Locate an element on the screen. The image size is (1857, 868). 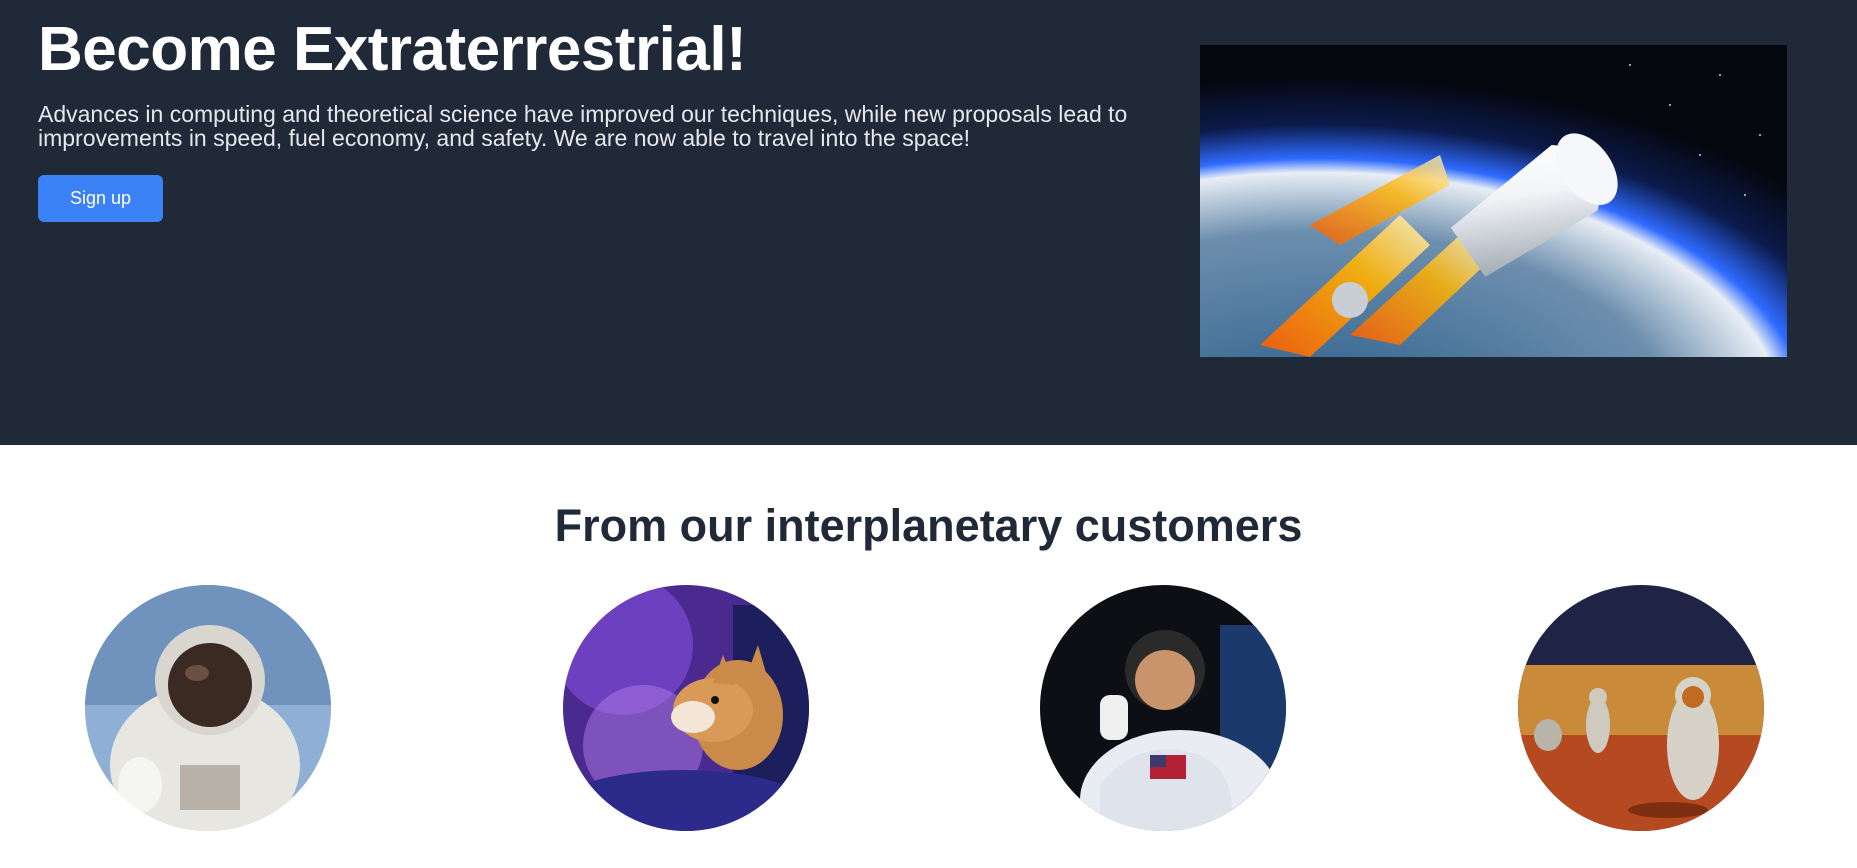
signup-button: Sign up is located at coordinates (100, 198).